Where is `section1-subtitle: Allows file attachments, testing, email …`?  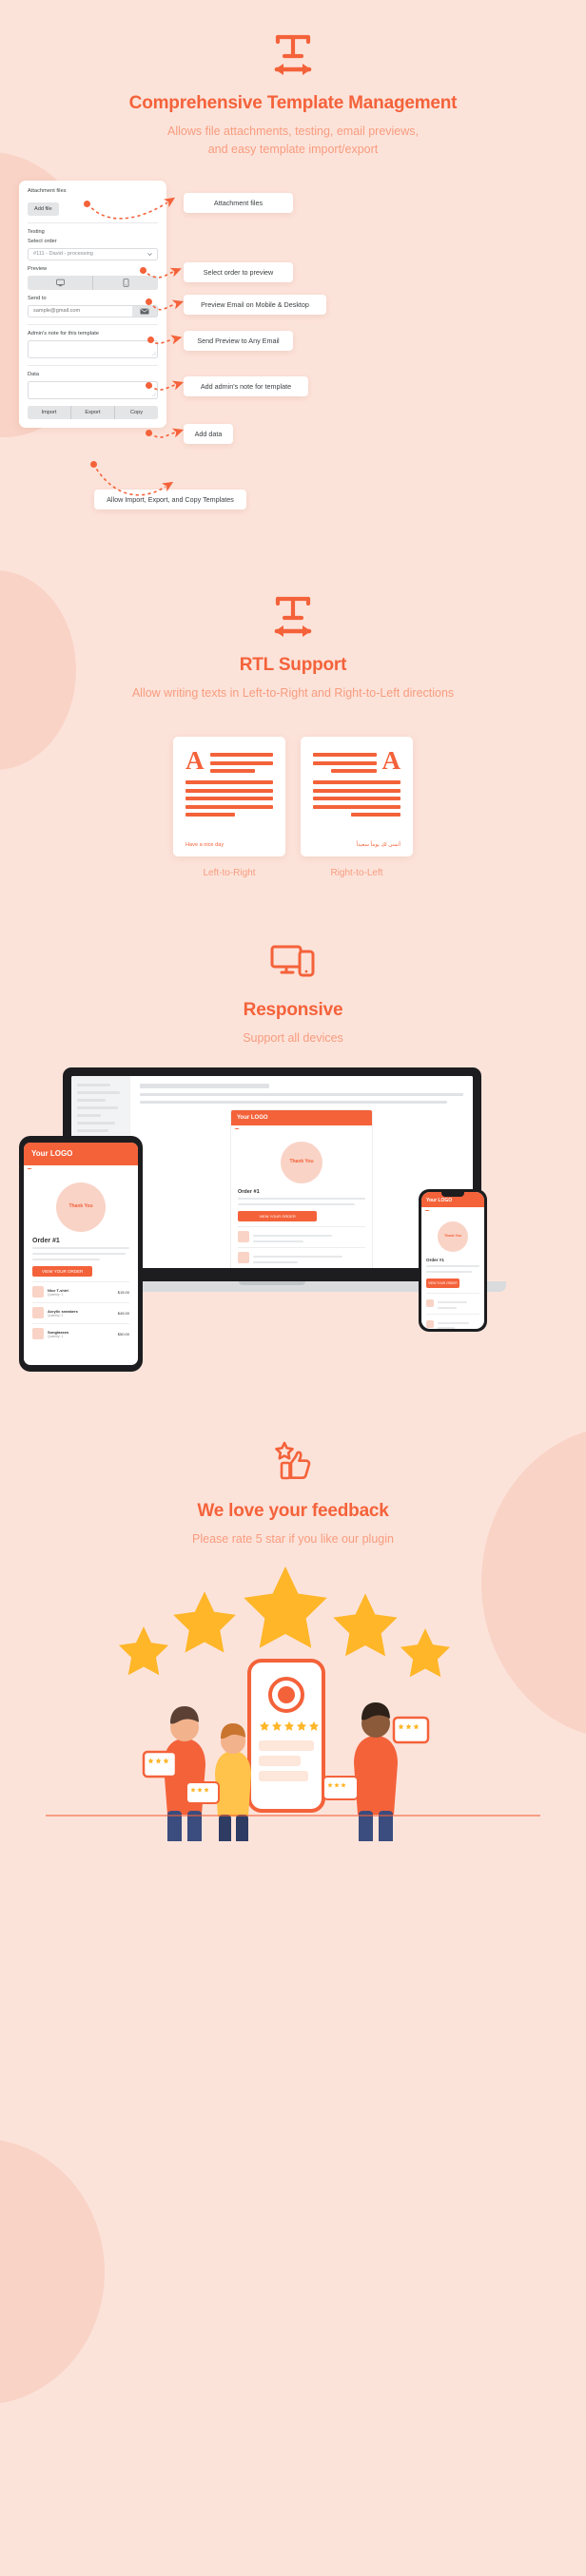 section1-subtitle: Allows file attachments, testing, email … is located at coordinates (293, 141).